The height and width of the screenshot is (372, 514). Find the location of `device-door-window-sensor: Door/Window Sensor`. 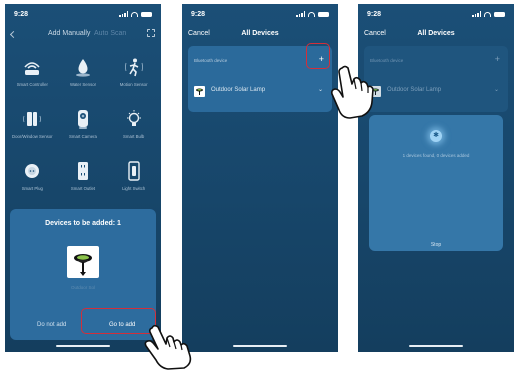

device-door-window-sensor: Door/Window Sensor is located at coordinates (32, 129).